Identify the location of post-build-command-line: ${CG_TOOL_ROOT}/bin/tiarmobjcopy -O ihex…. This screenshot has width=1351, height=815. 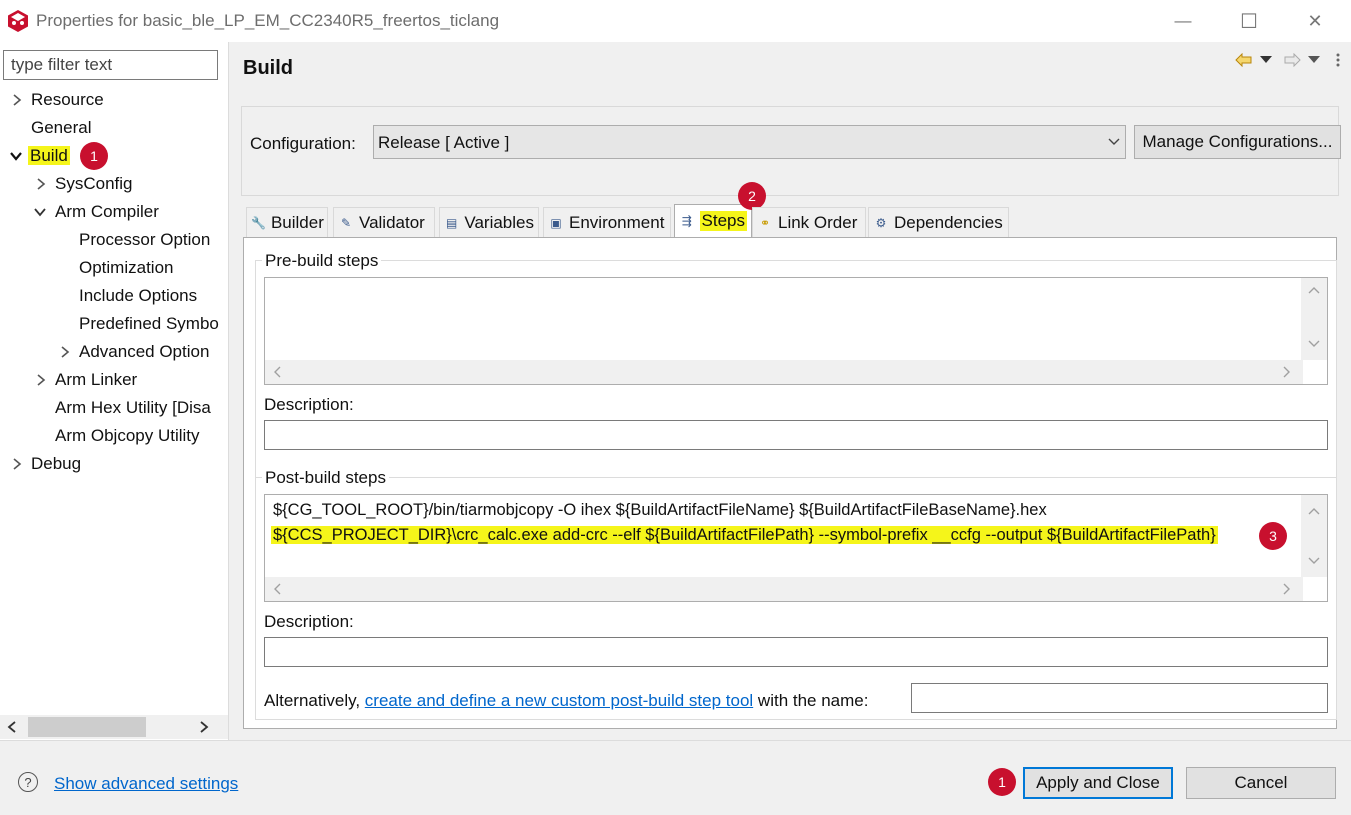
(660, 510).